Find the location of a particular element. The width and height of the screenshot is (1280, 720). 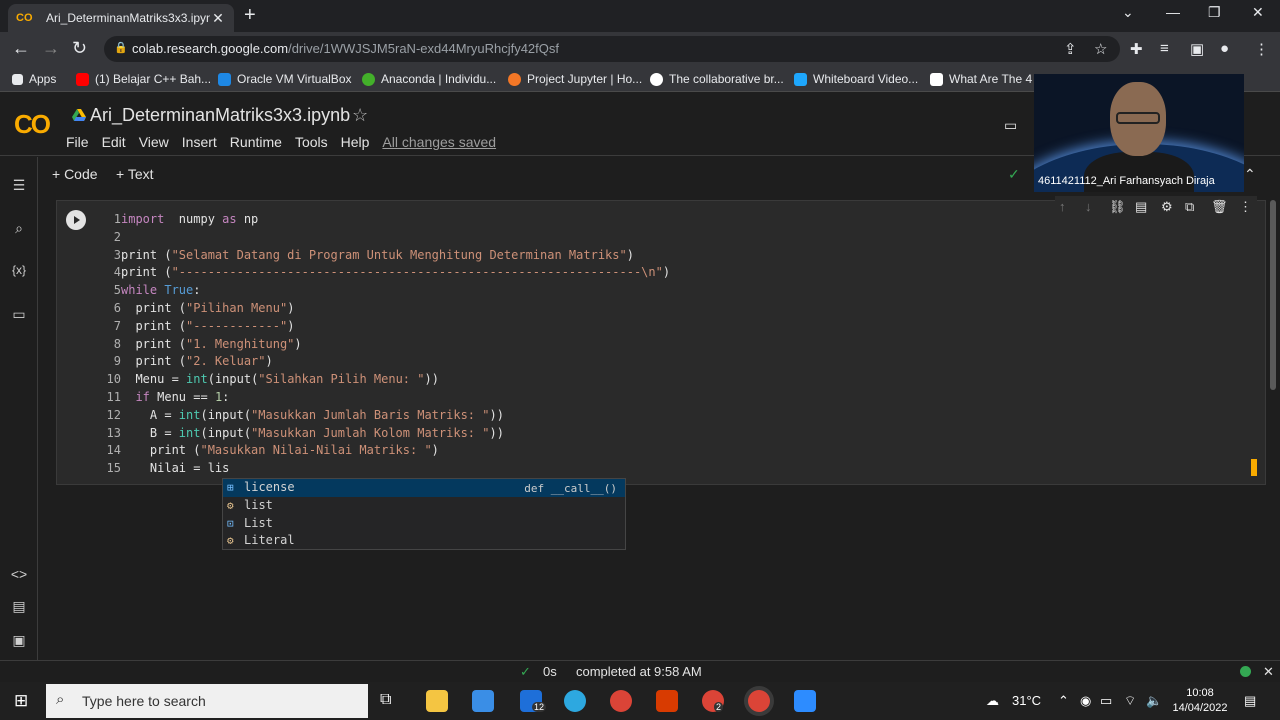

volume-icon: 🔈 is located at coordinates (1154, 701).